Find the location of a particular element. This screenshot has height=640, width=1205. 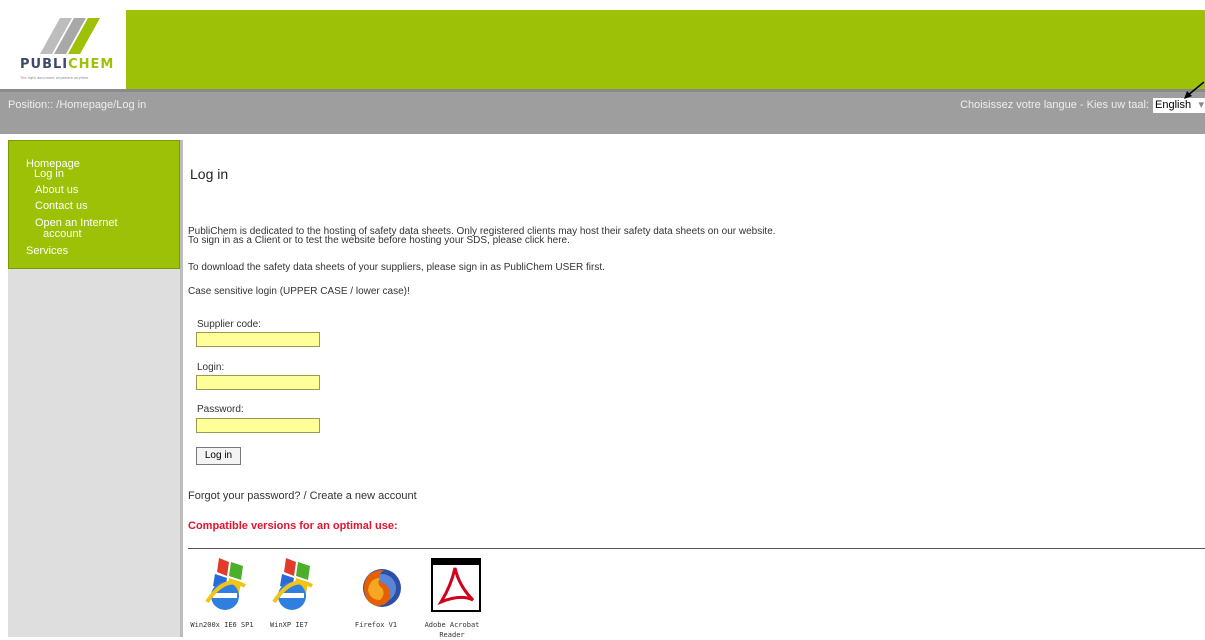

browser-item-ie6: Win200x IE6 SP1 is located at coordinates (222, 592).